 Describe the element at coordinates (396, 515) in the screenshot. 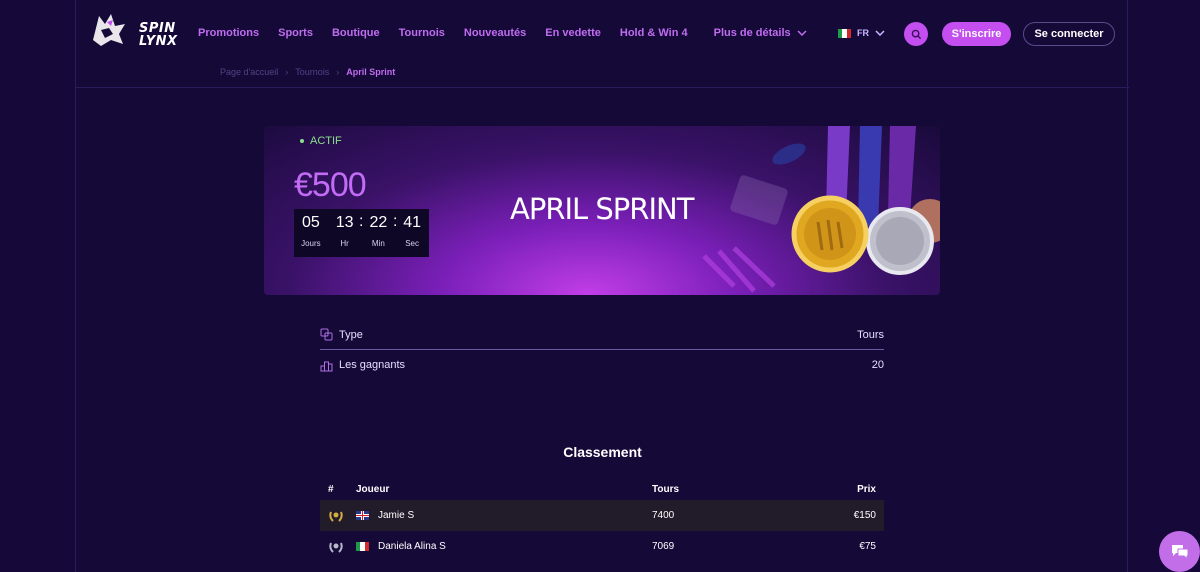

I see `player-name: Jamie S` at that location.